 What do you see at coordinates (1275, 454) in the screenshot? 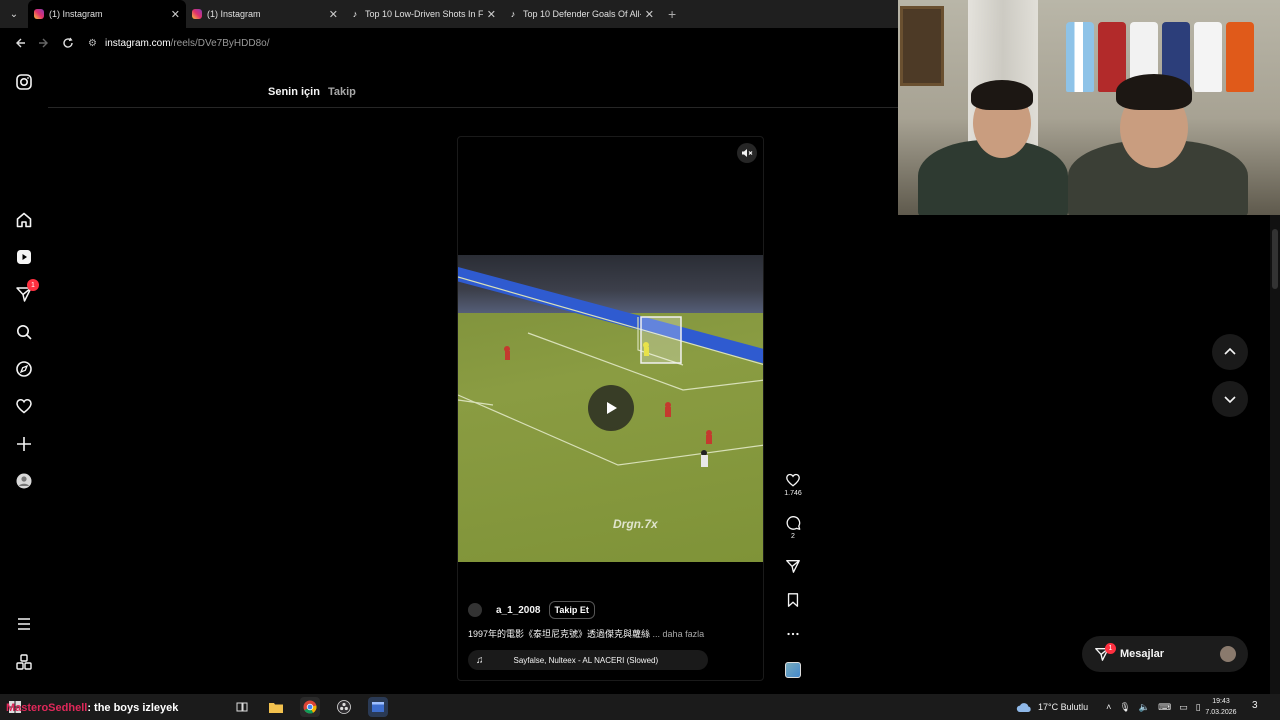
I see `page-scrollbar` at bounding box center [1275, 454].